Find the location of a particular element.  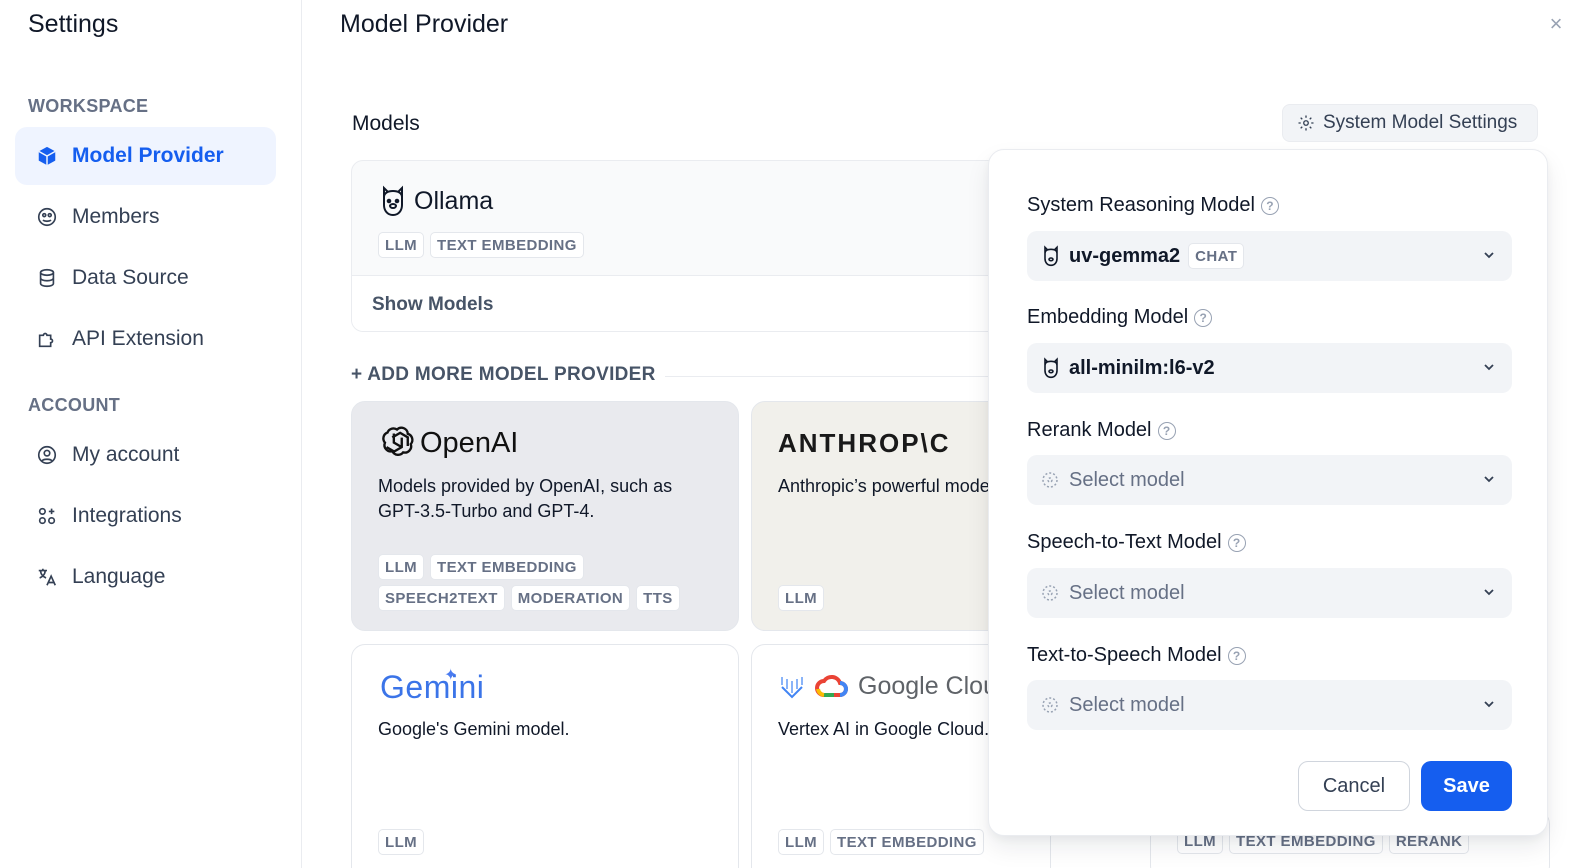

speech-to-text-model-select: Select model is located at coordinates (1269, 593).